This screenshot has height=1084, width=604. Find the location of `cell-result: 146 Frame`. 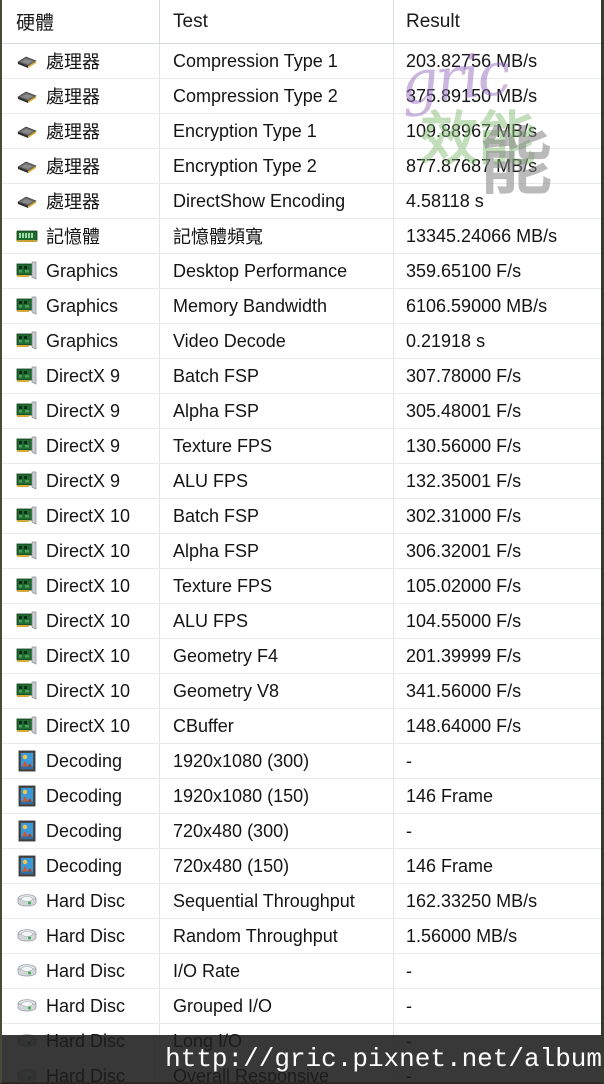

cell-result: 146 Frame is located at coordinates (497, 866).